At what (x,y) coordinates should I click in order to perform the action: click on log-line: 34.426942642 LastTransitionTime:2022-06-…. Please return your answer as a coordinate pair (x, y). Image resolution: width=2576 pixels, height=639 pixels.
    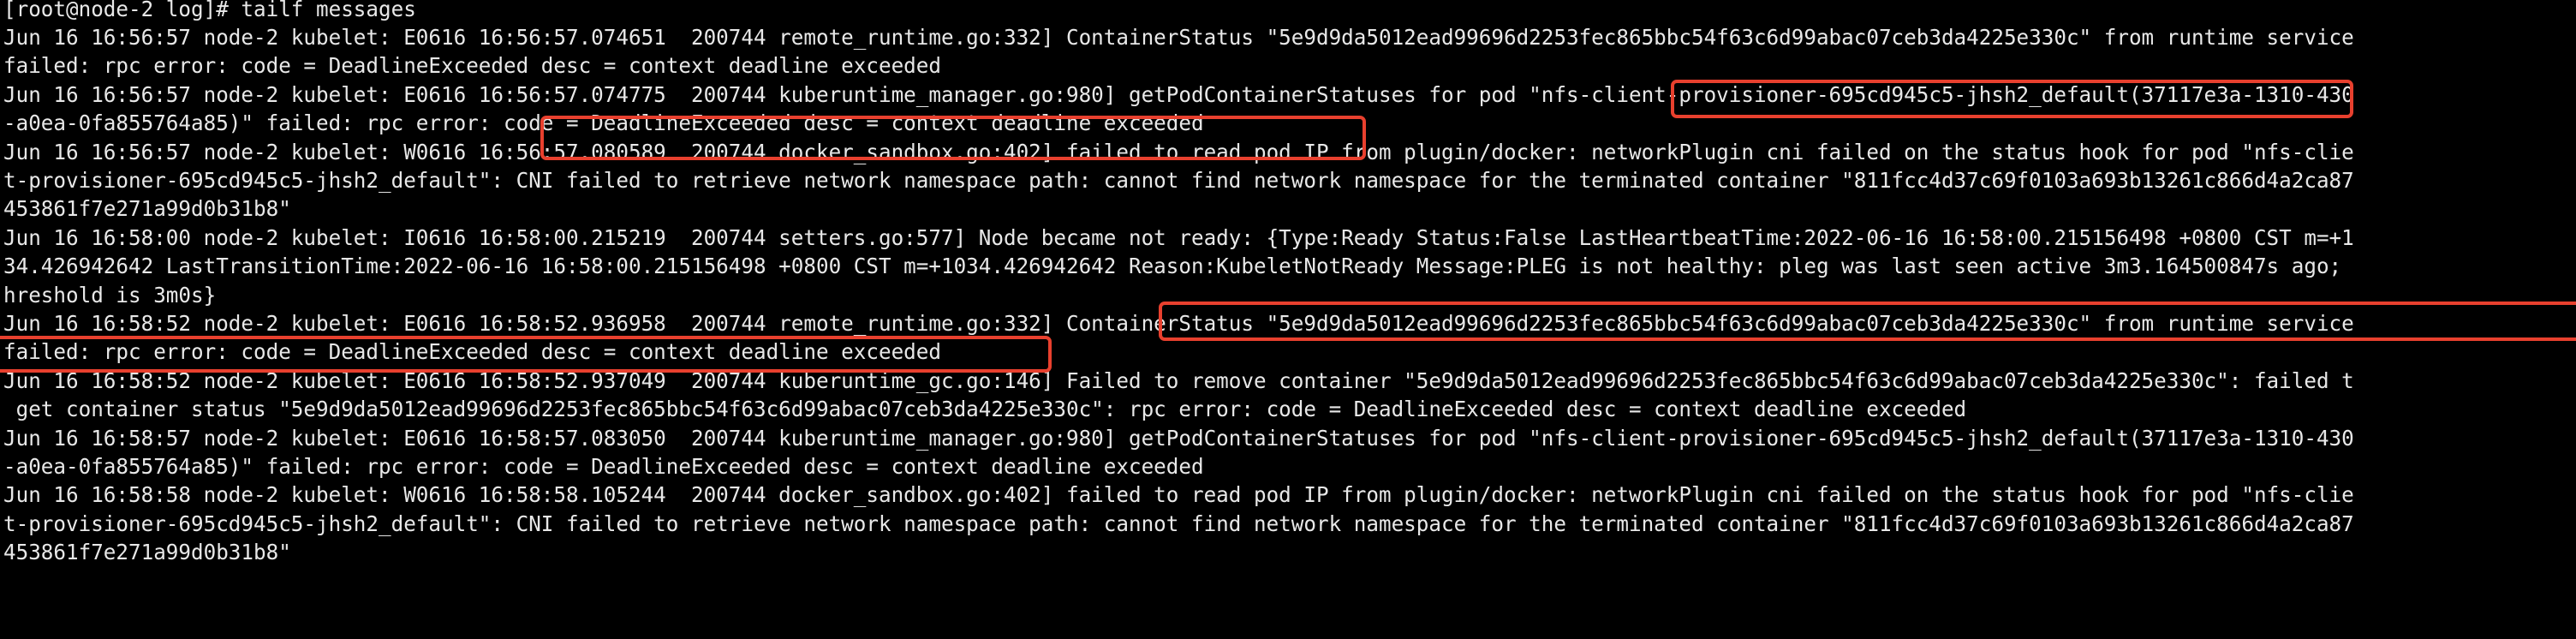
    Looking at the image, I should click on (1172, 266).